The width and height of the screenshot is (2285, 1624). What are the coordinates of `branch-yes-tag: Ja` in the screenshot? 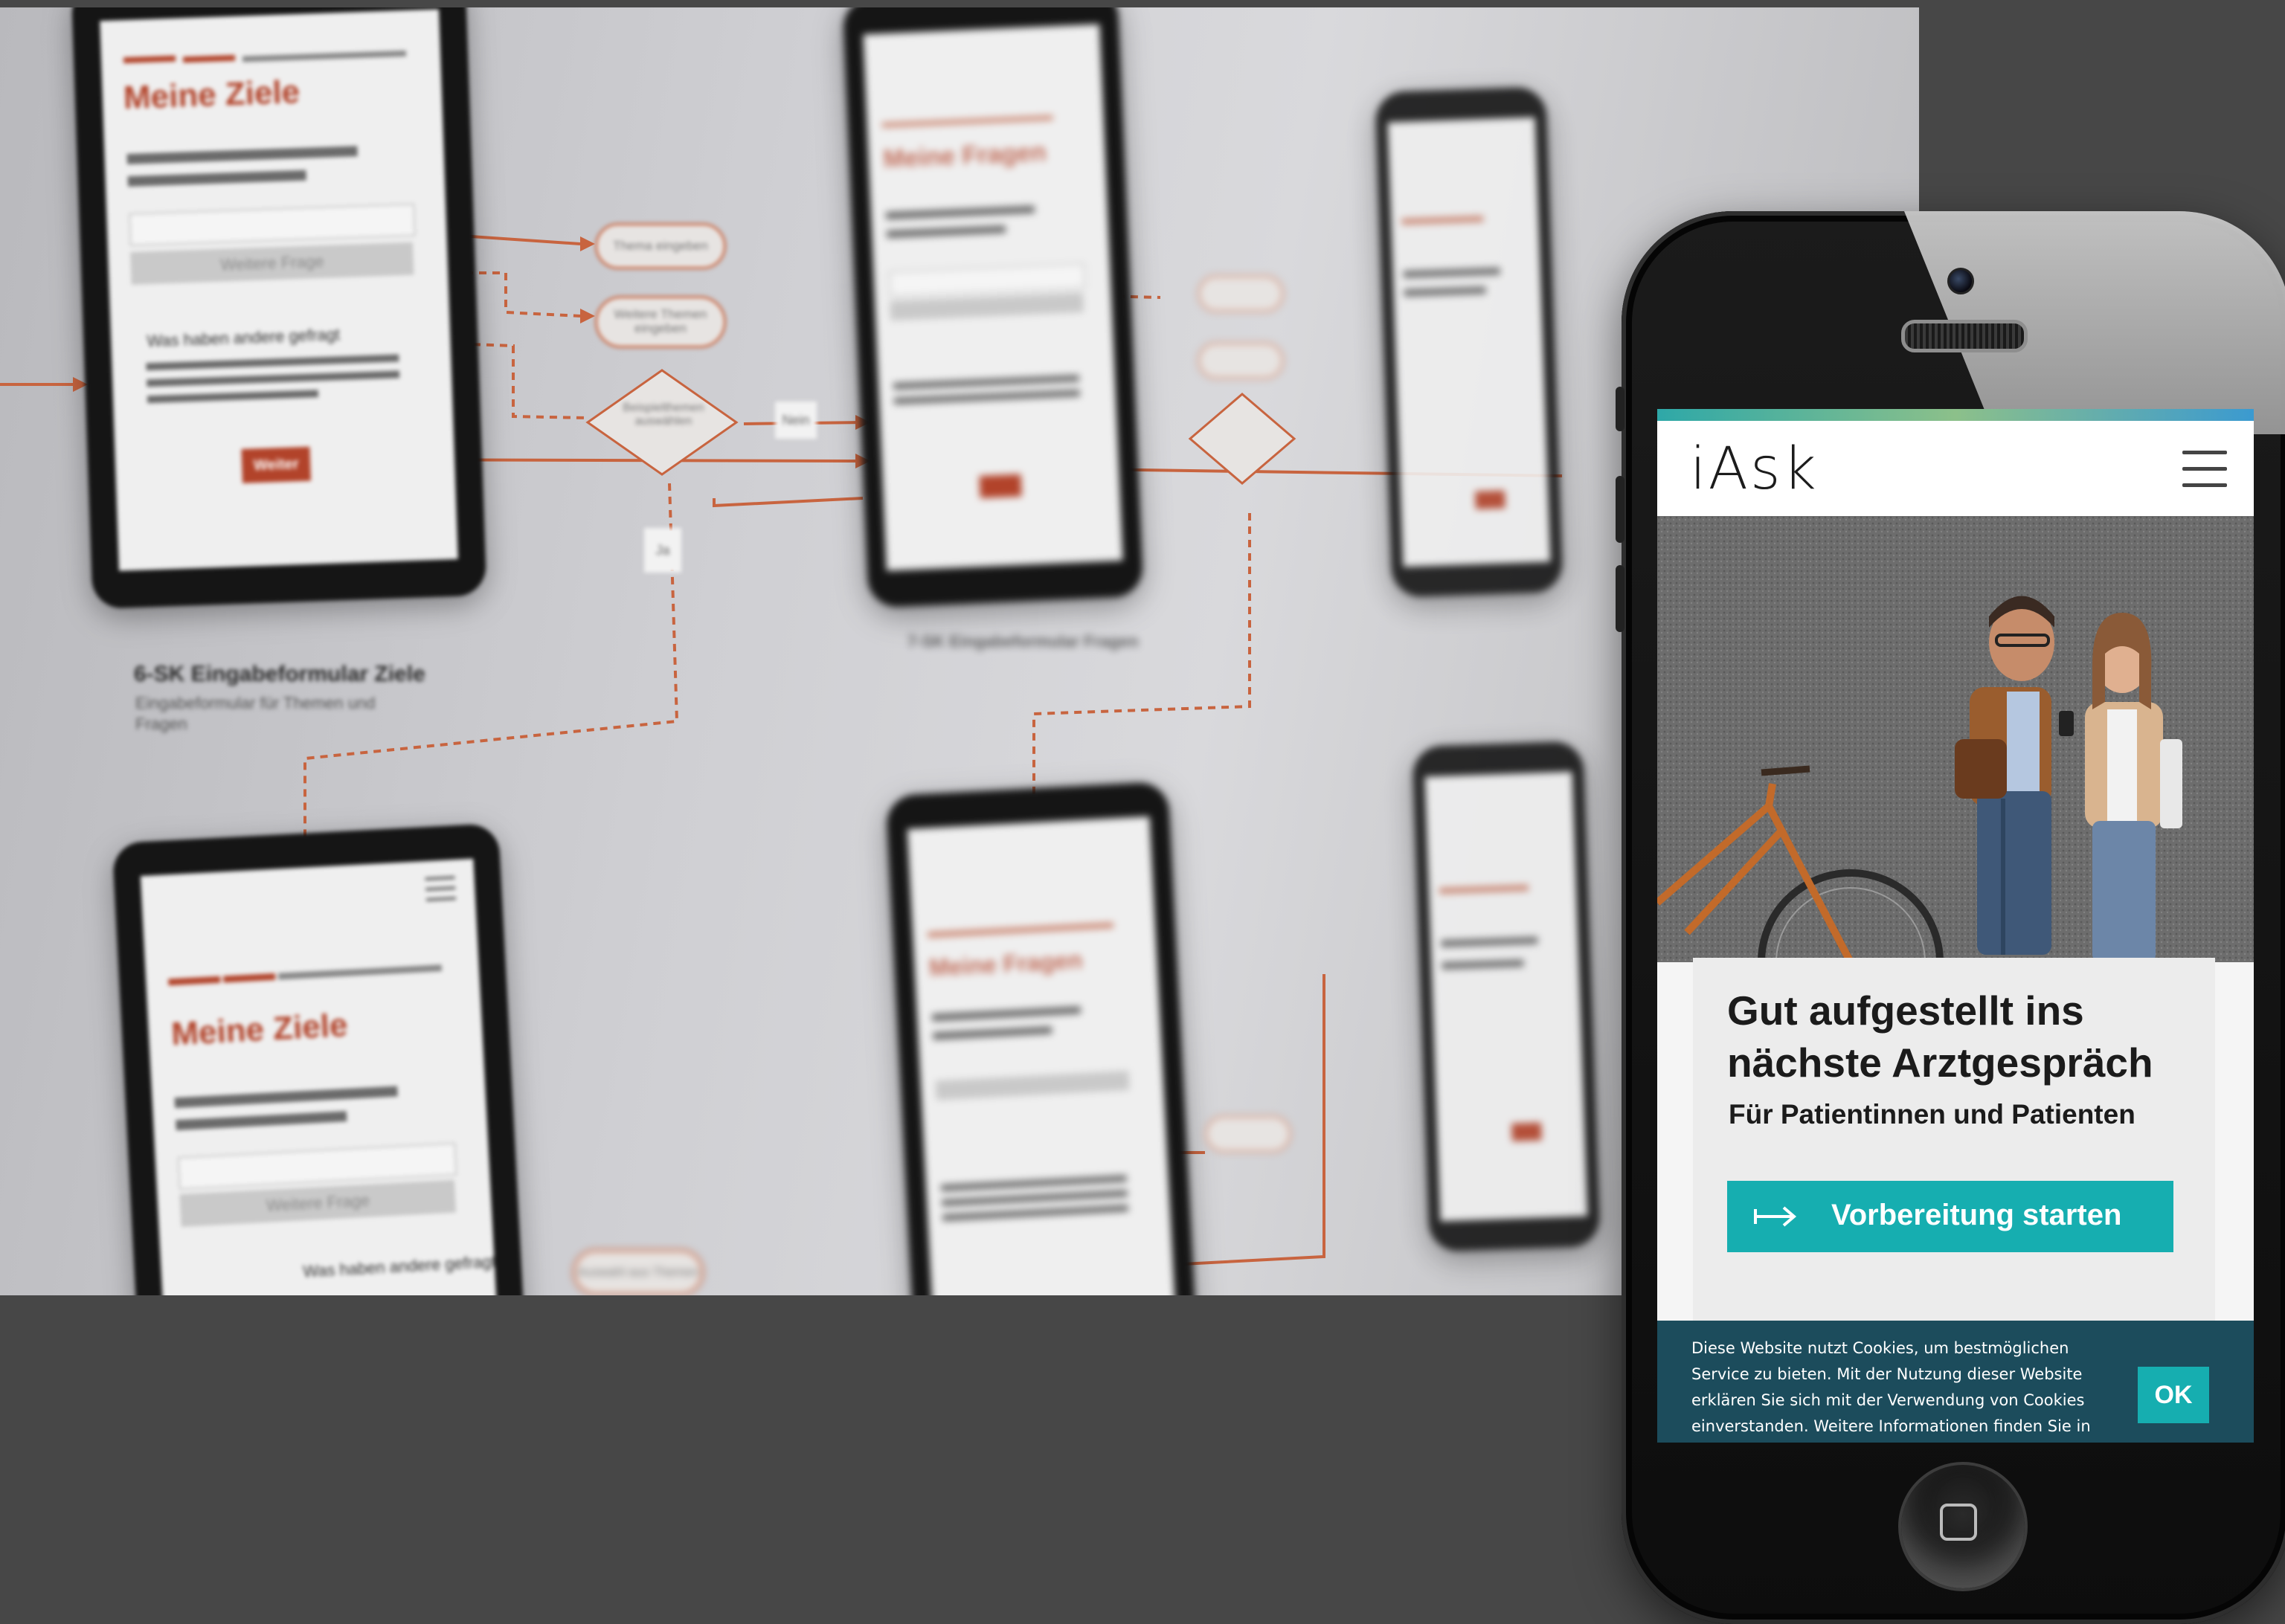 It's located at (662, 550).